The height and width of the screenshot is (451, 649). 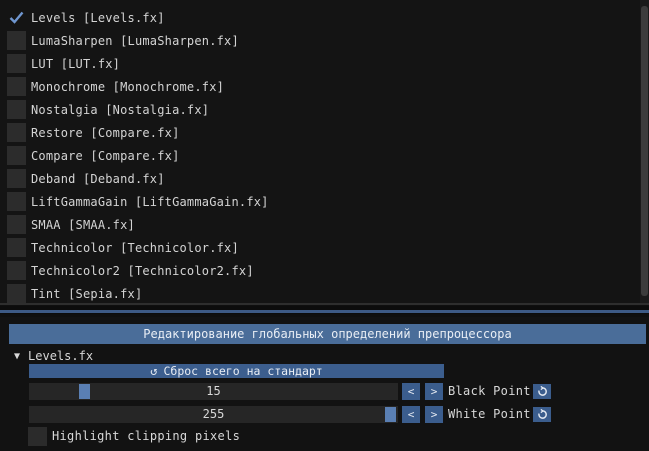 What do you see at coordinates (98, 178) in the screenshot?
I see `technique-label: Deband [Deband.fx]` at bounding box center [98, 178].